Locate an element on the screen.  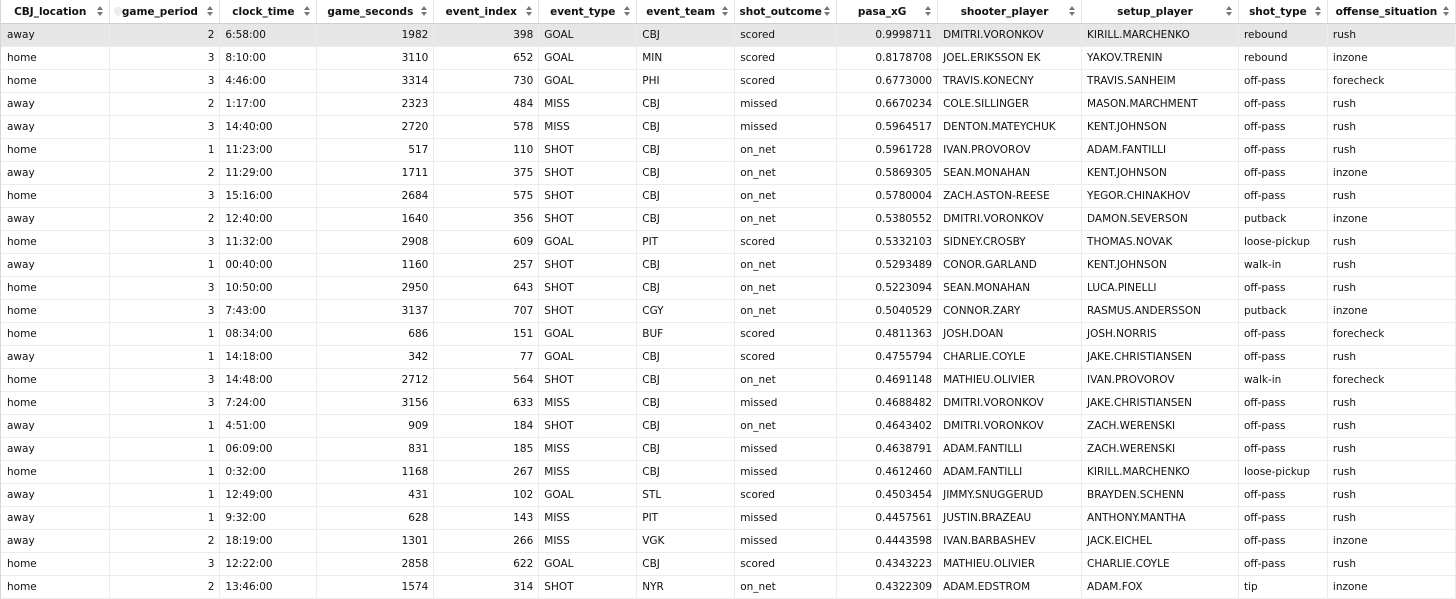
column-label: offense_situation is located at coordinates (1386, 11).